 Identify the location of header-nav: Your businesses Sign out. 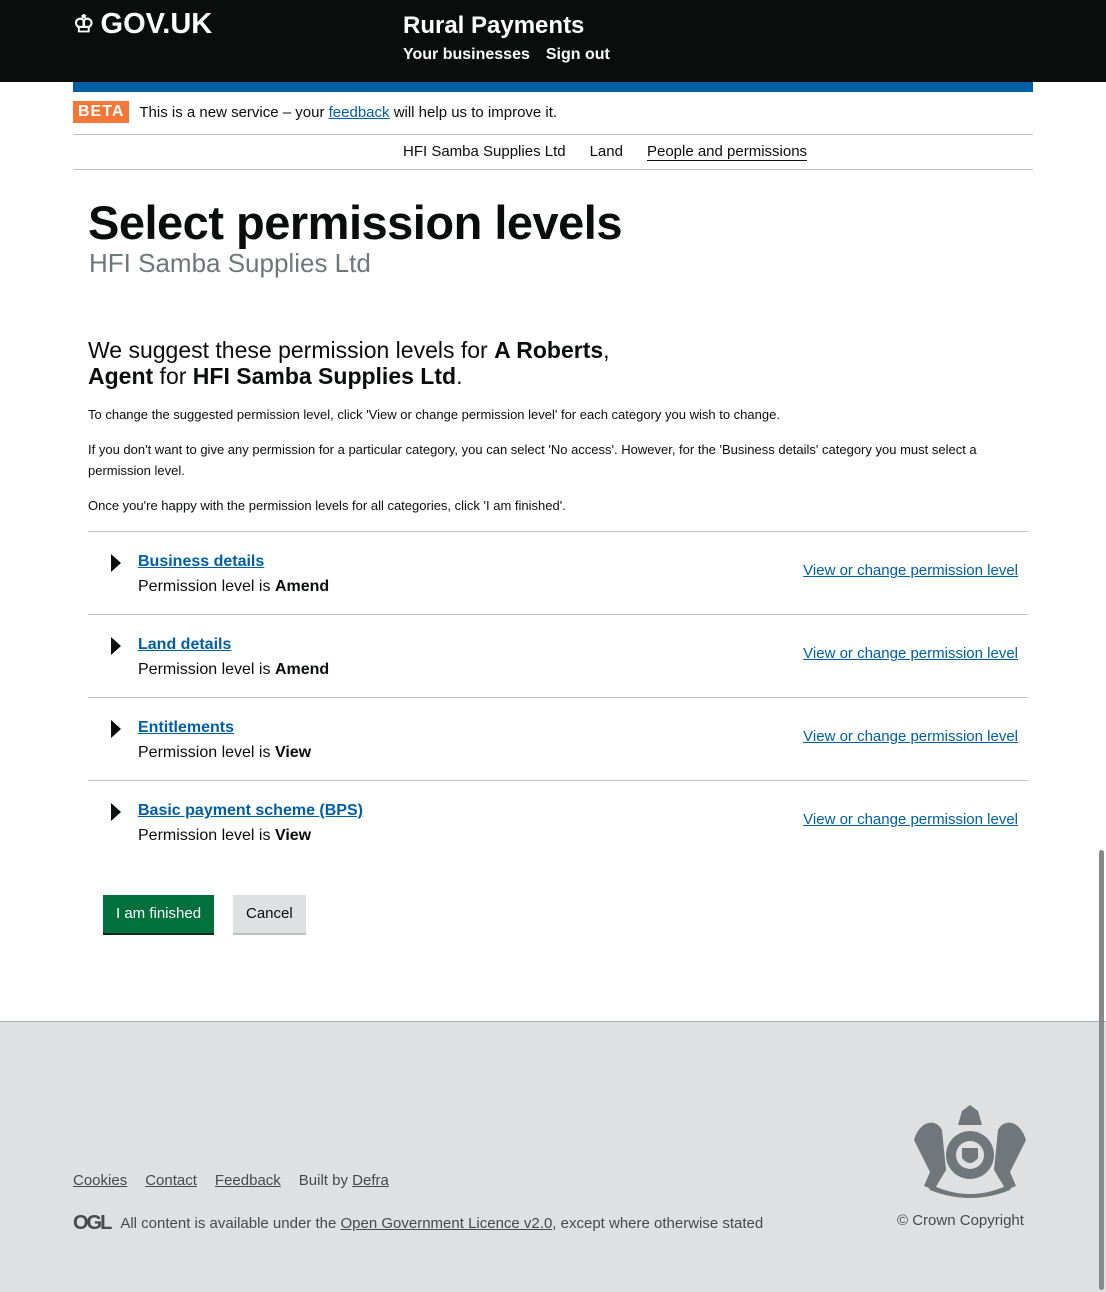
(506, 55).